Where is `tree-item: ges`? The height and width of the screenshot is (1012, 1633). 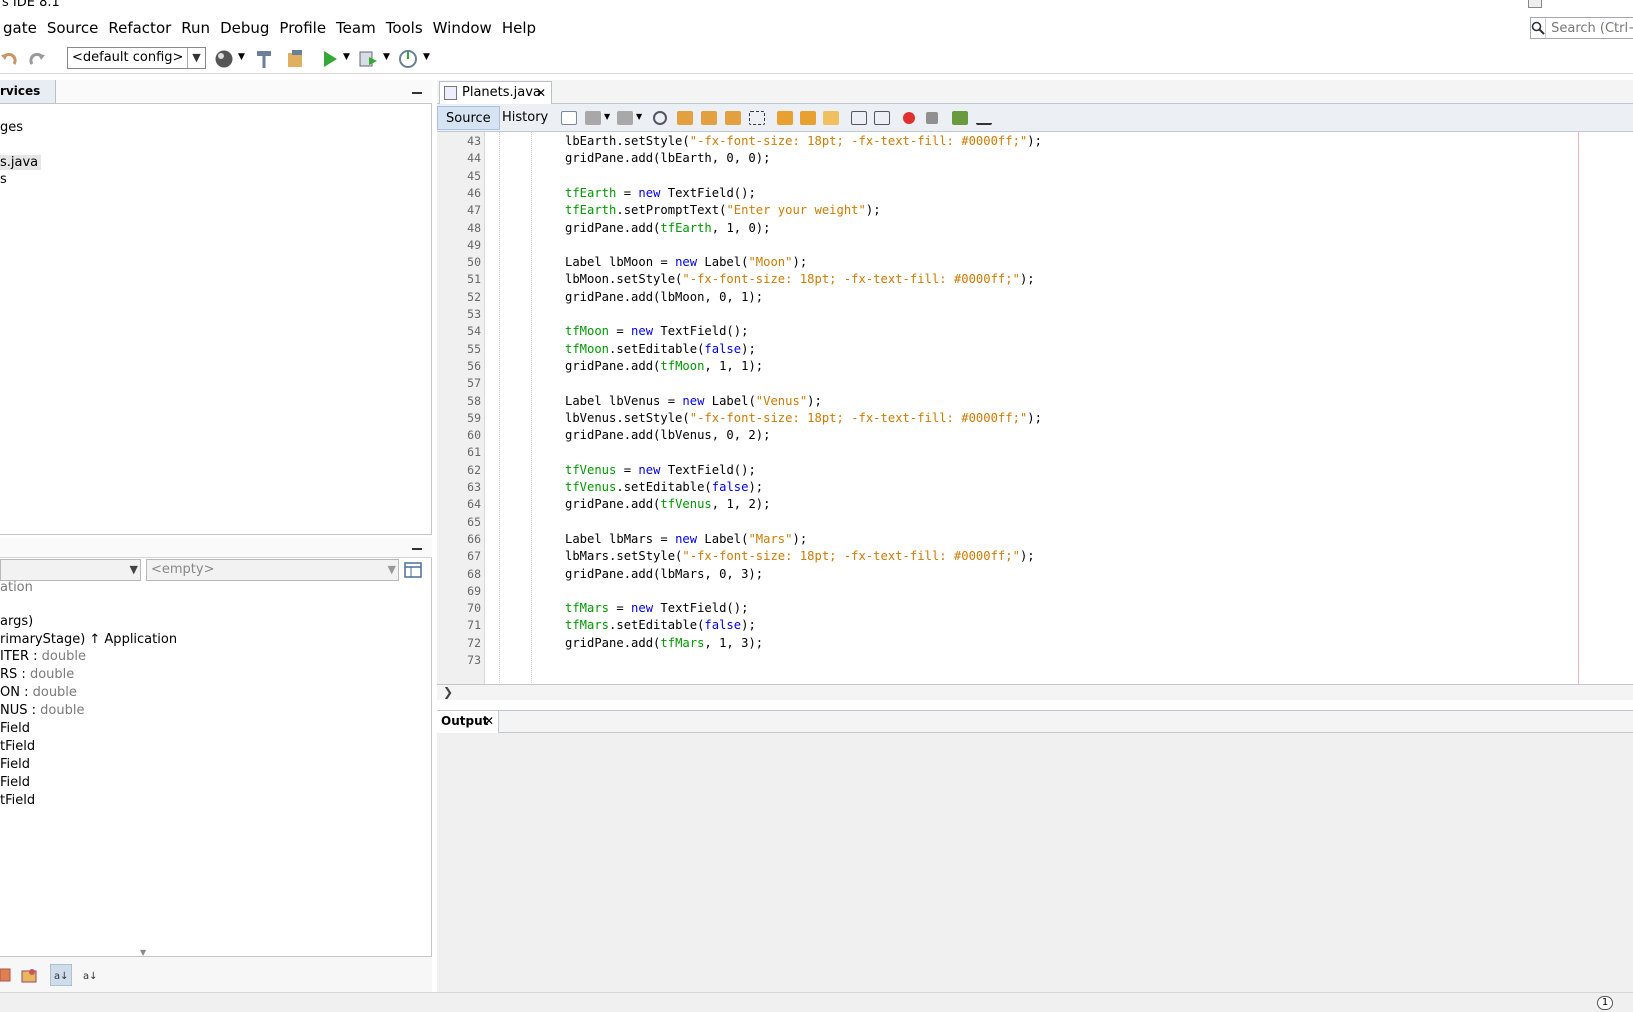
tree-item: ges is located at coordinates (11, 127).